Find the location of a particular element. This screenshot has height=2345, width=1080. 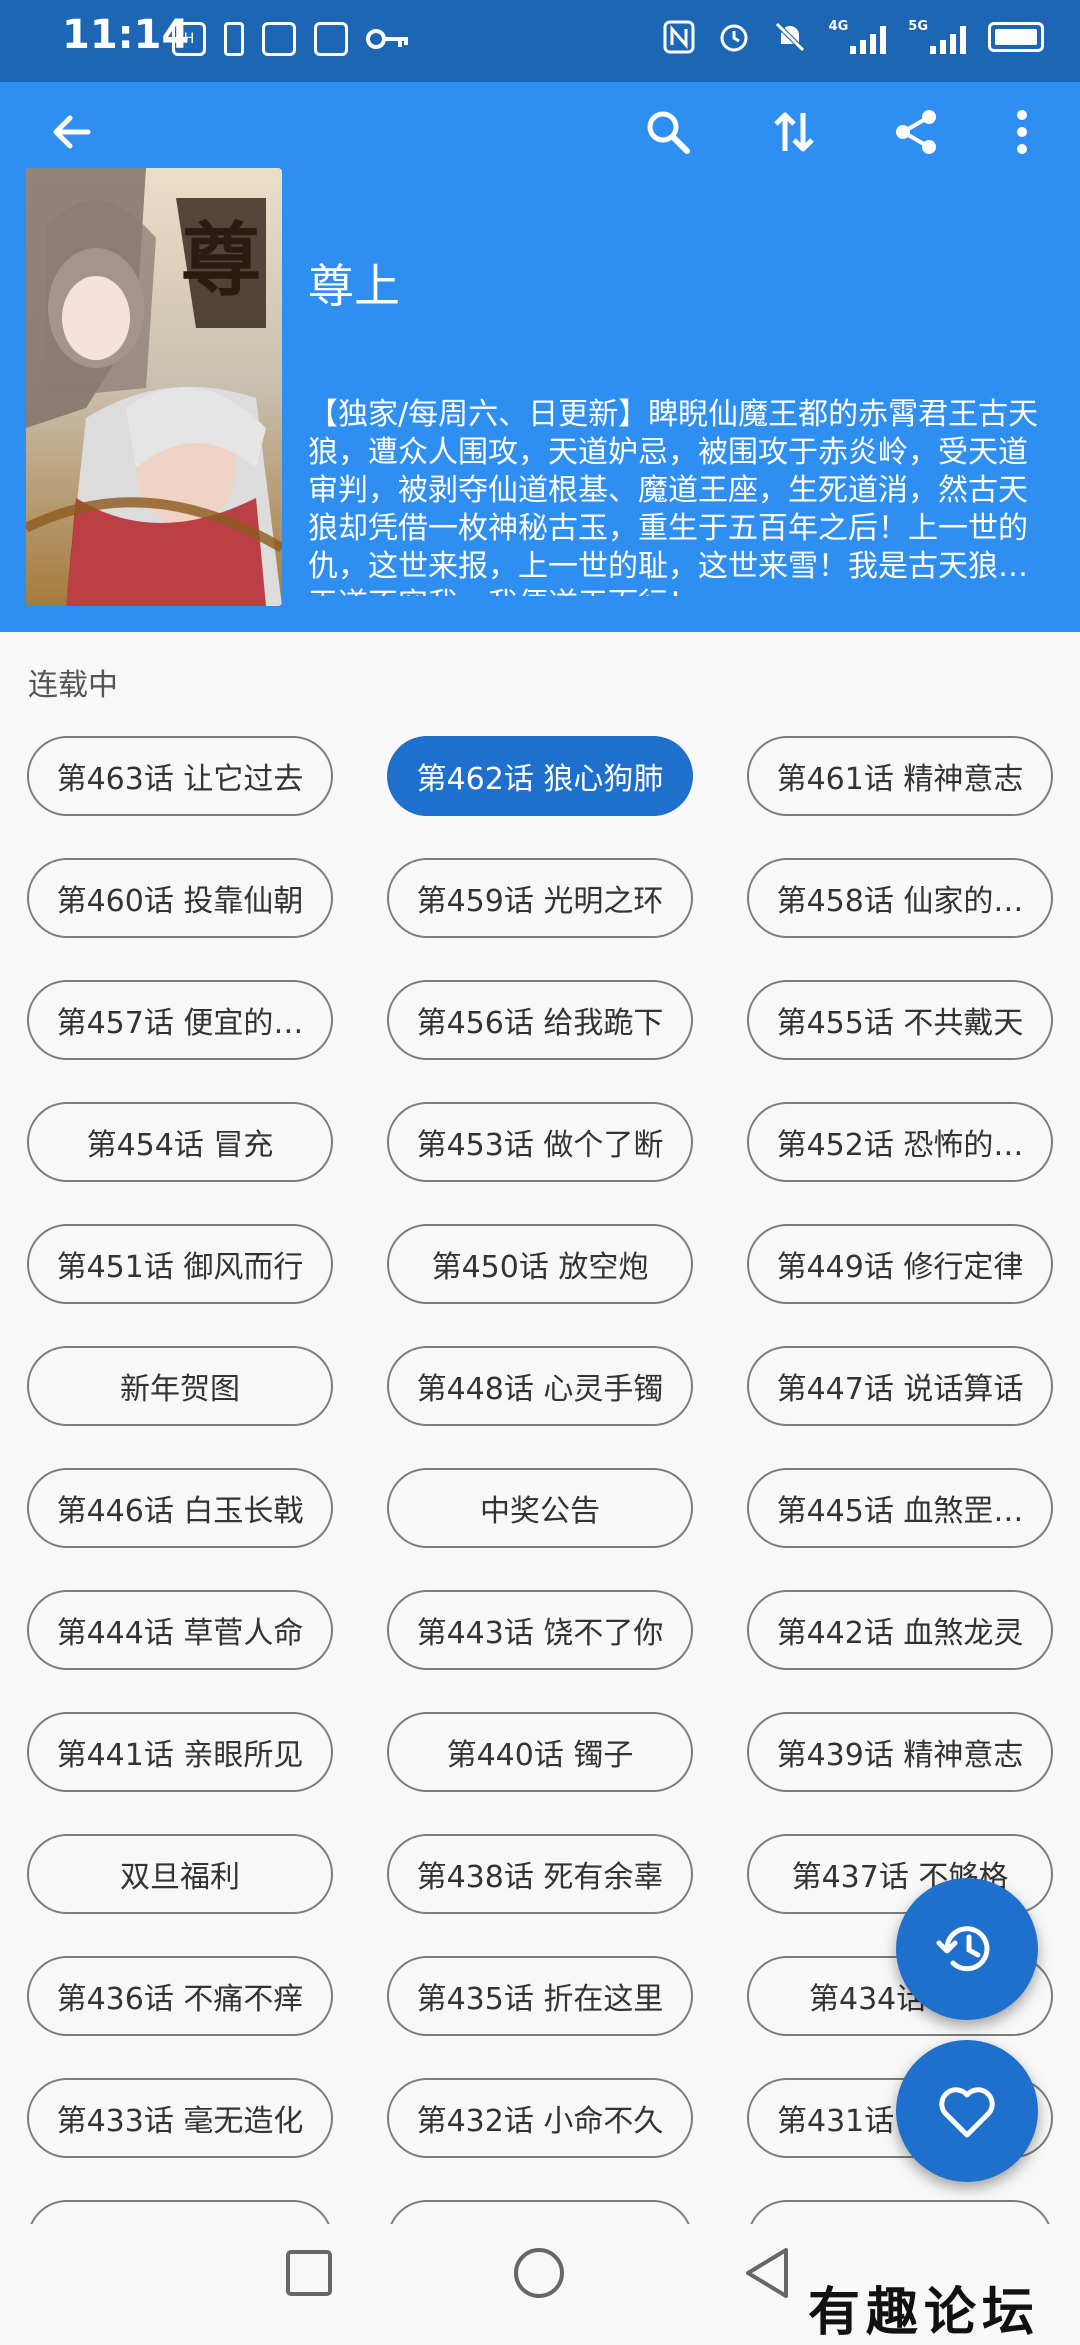

chapter-chip: 第460话 投靠仙朝 is located at coordinates (180, 898).